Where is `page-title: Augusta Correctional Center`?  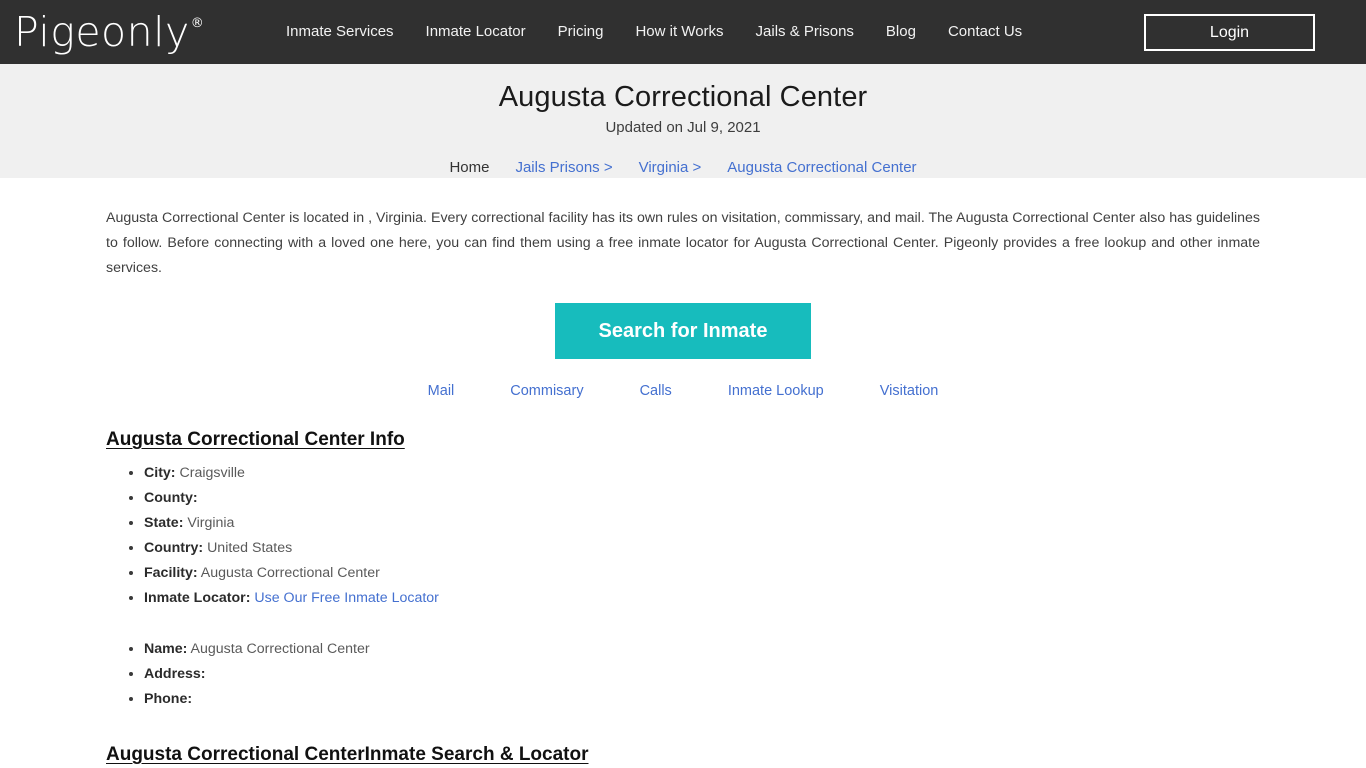
page-title: Augusta Correctional Center is located at coordinates (683, 97).